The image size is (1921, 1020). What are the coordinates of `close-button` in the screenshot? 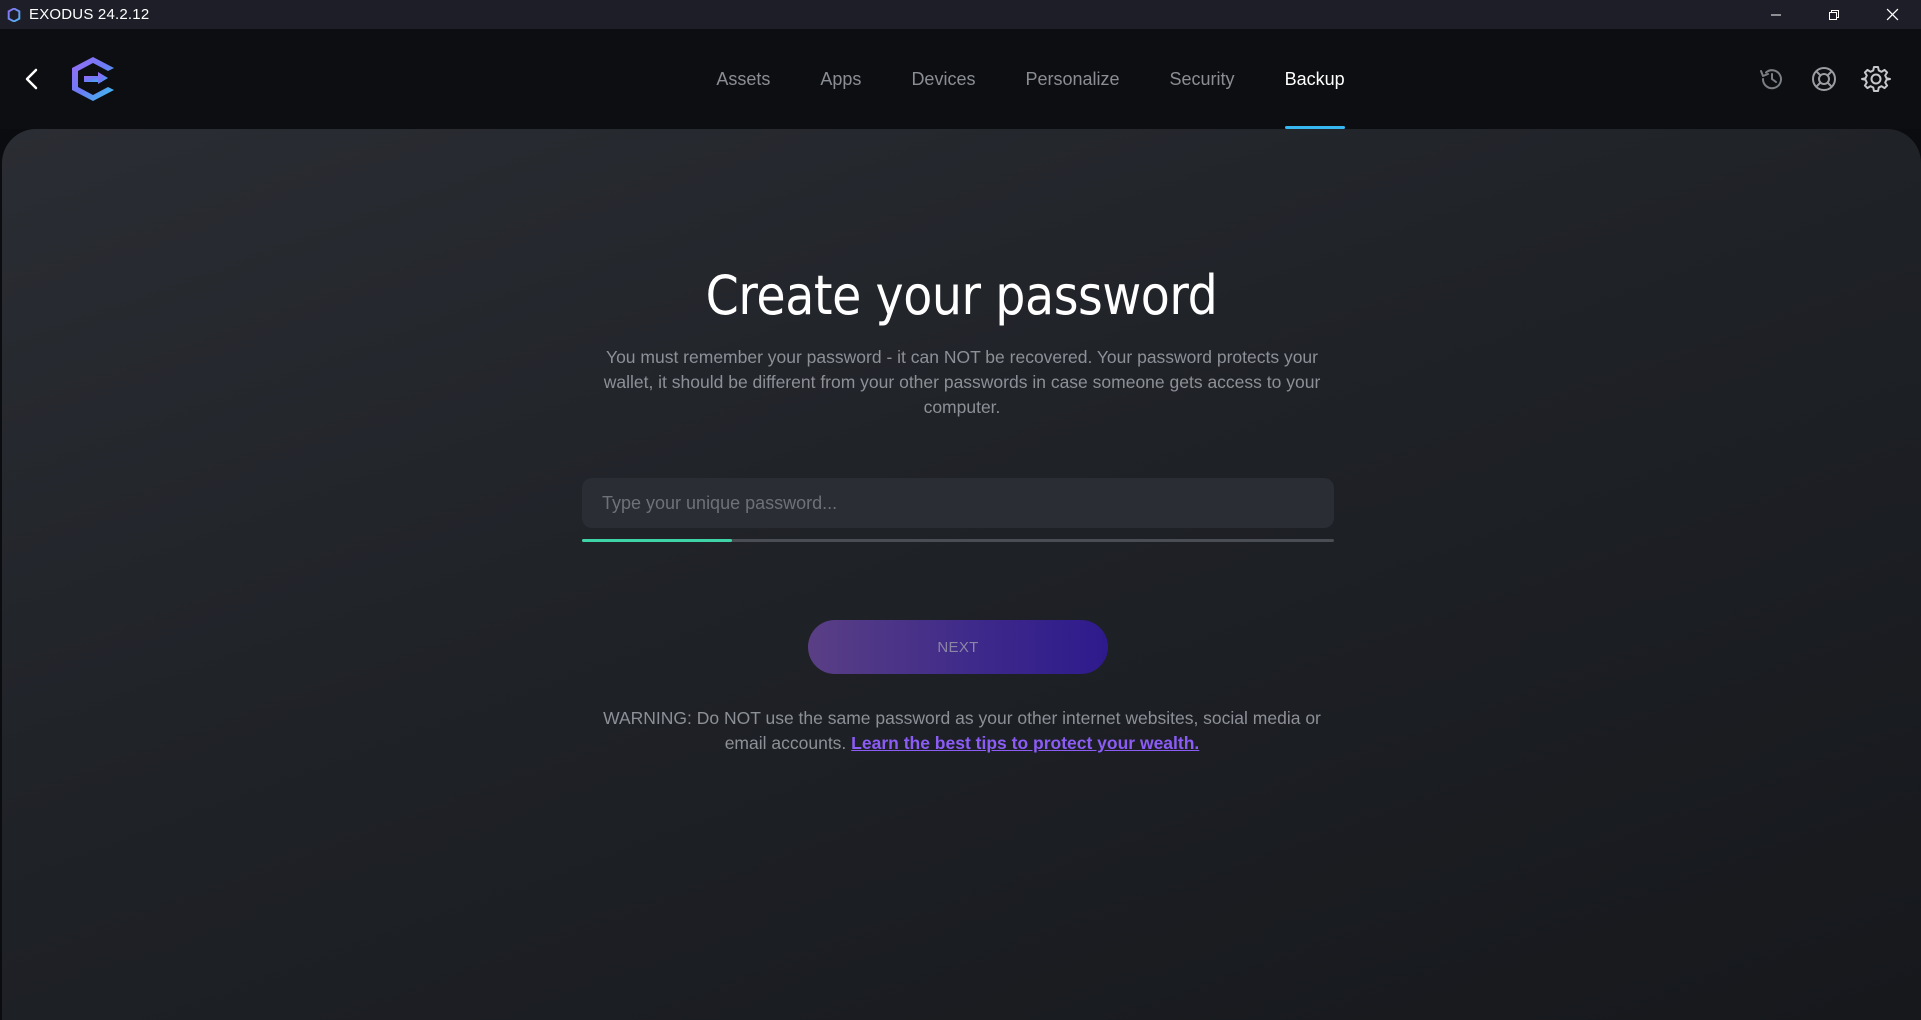 It's located at (1892, 14).